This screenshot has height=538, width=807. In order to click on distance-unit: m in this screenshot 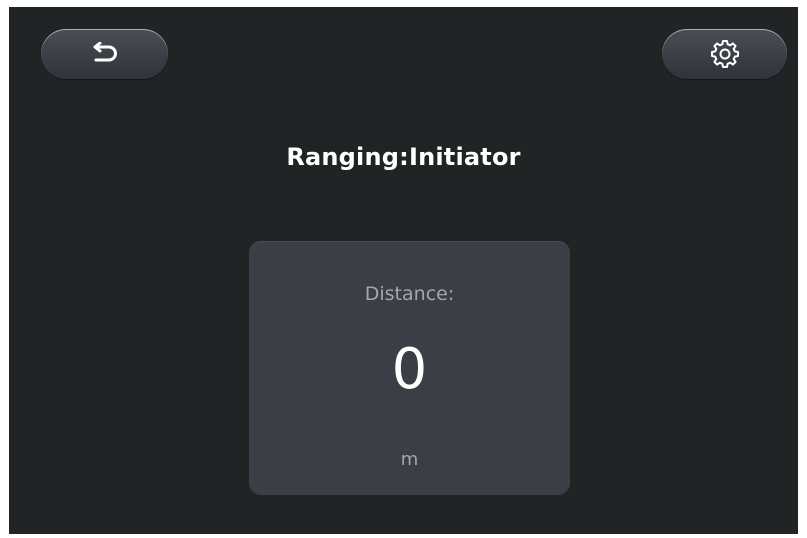, I will do `click(409, 459)`.